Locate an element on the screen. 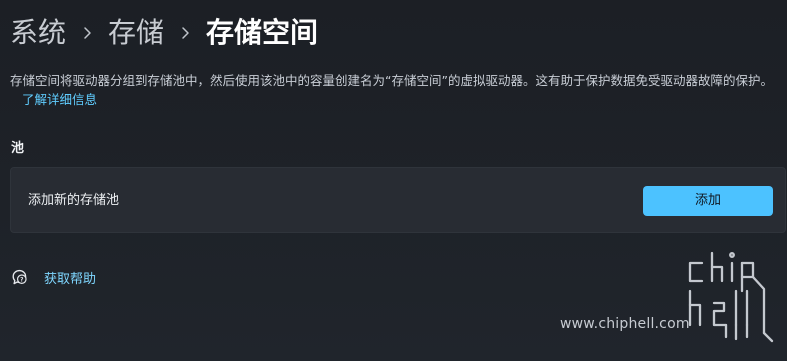 The image size is (787, 361). add-pool-button: 添加 is located at coordinates (708, 201).